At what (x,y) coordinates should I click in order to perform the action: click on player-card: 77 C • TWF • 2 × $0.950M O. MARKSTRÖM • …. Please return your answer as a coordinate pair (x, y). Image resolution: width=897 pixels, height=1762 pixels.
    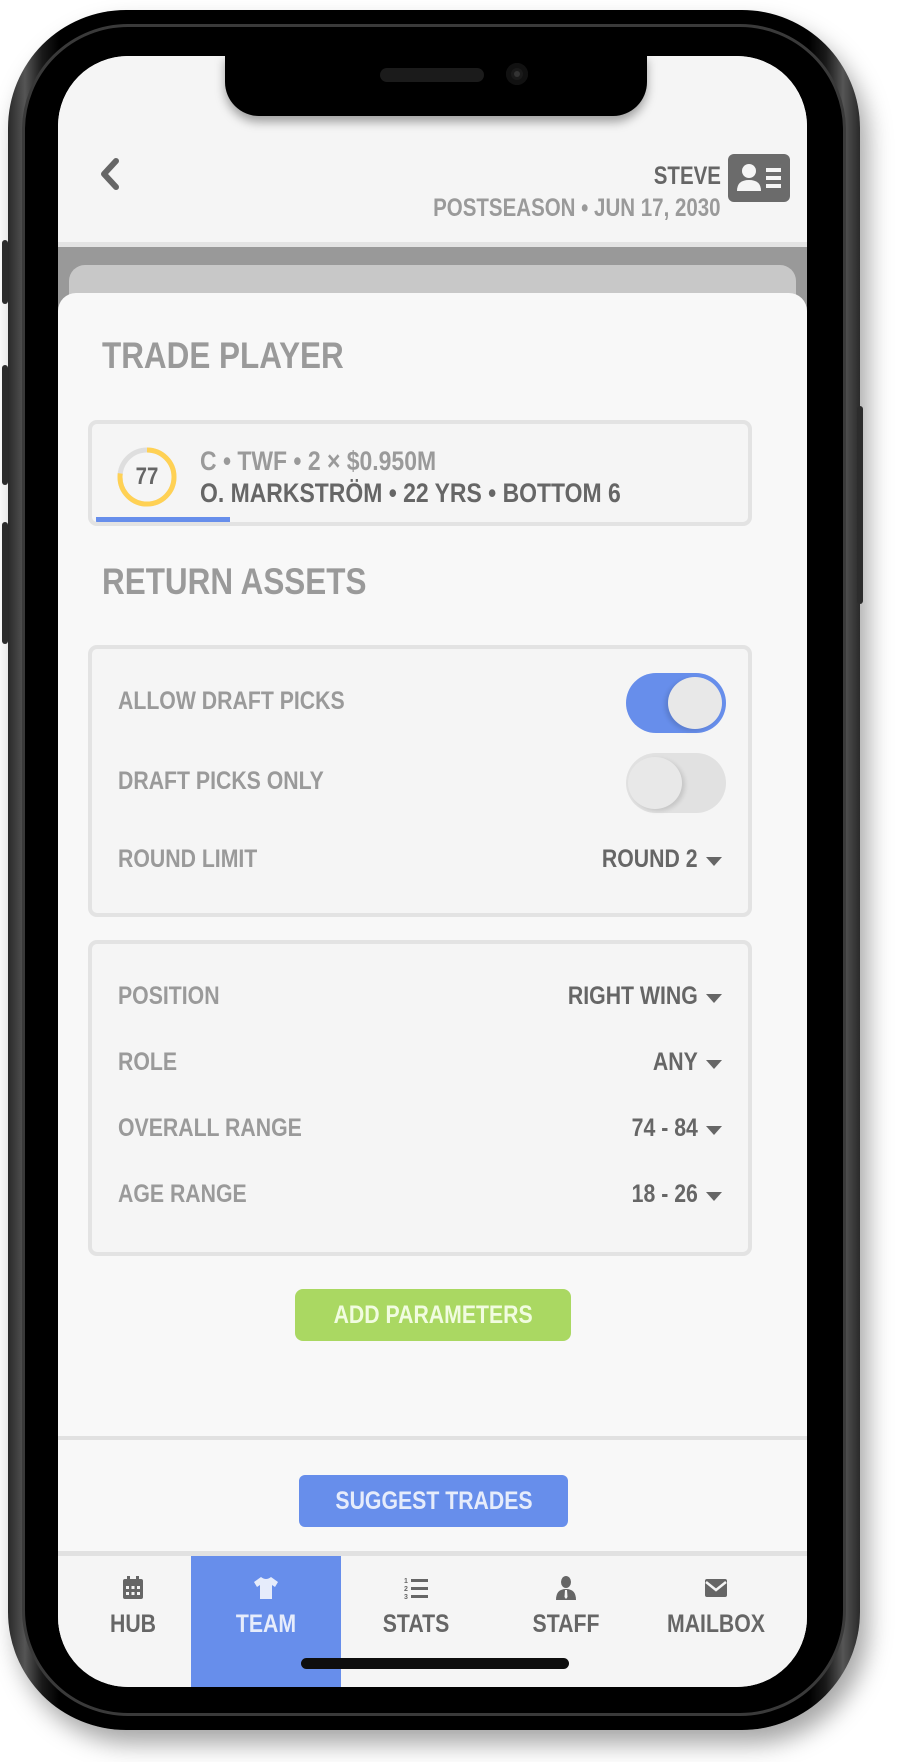
    Looking at the image, I should click on (420, 473).